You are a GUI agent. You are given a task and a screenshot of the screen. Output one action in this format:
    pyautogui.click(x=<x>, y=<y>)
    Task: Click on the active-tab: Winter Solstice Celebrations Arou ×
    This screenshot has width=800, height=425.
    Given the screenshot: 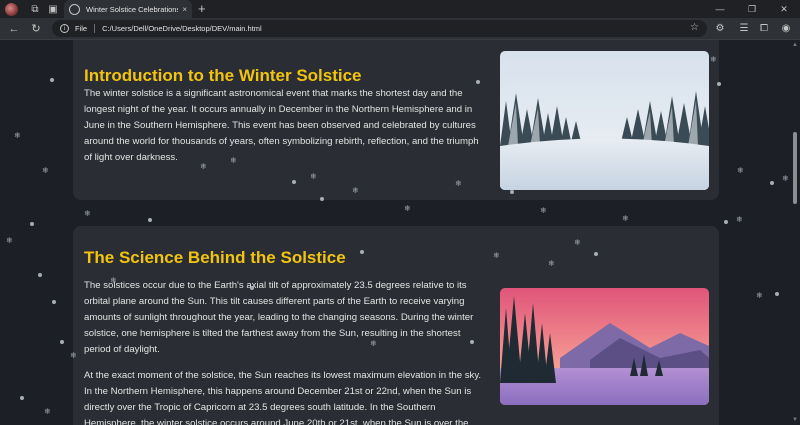 What is the action you would take?
    pyautogui.click(x=128, y=9)
    